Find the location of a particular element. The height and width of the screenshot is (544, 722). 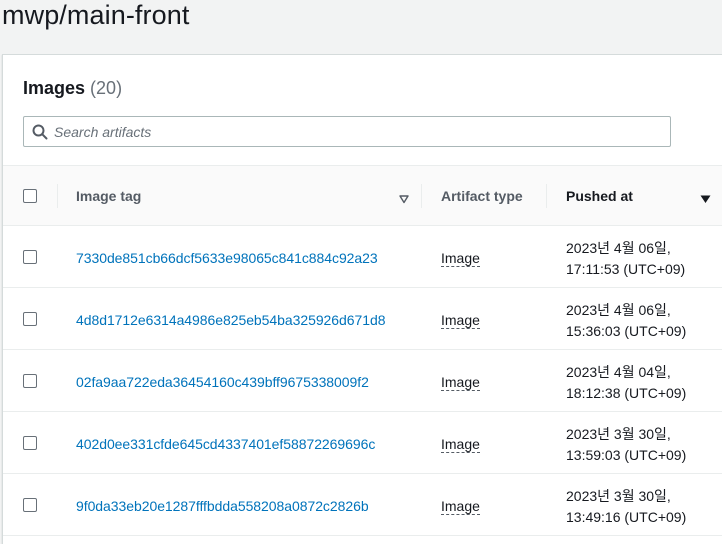

pushed-time: 13:59:03 (UTC+09) is located at coordinates (626, 455).